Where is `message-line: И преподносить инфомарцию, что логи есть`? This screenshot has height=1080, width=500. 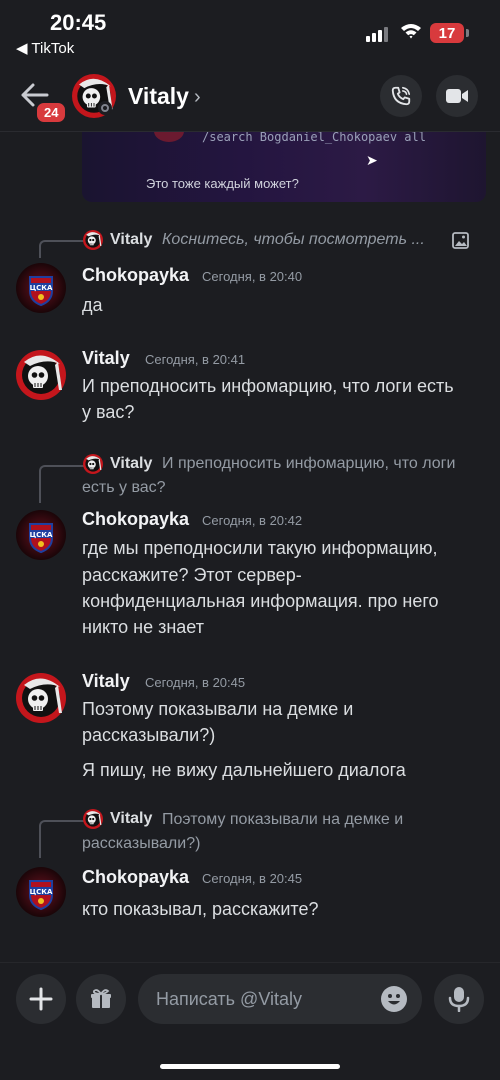
message-line: И преподносить инфомарцию, что логи есть is located at coordinates (268, 386).